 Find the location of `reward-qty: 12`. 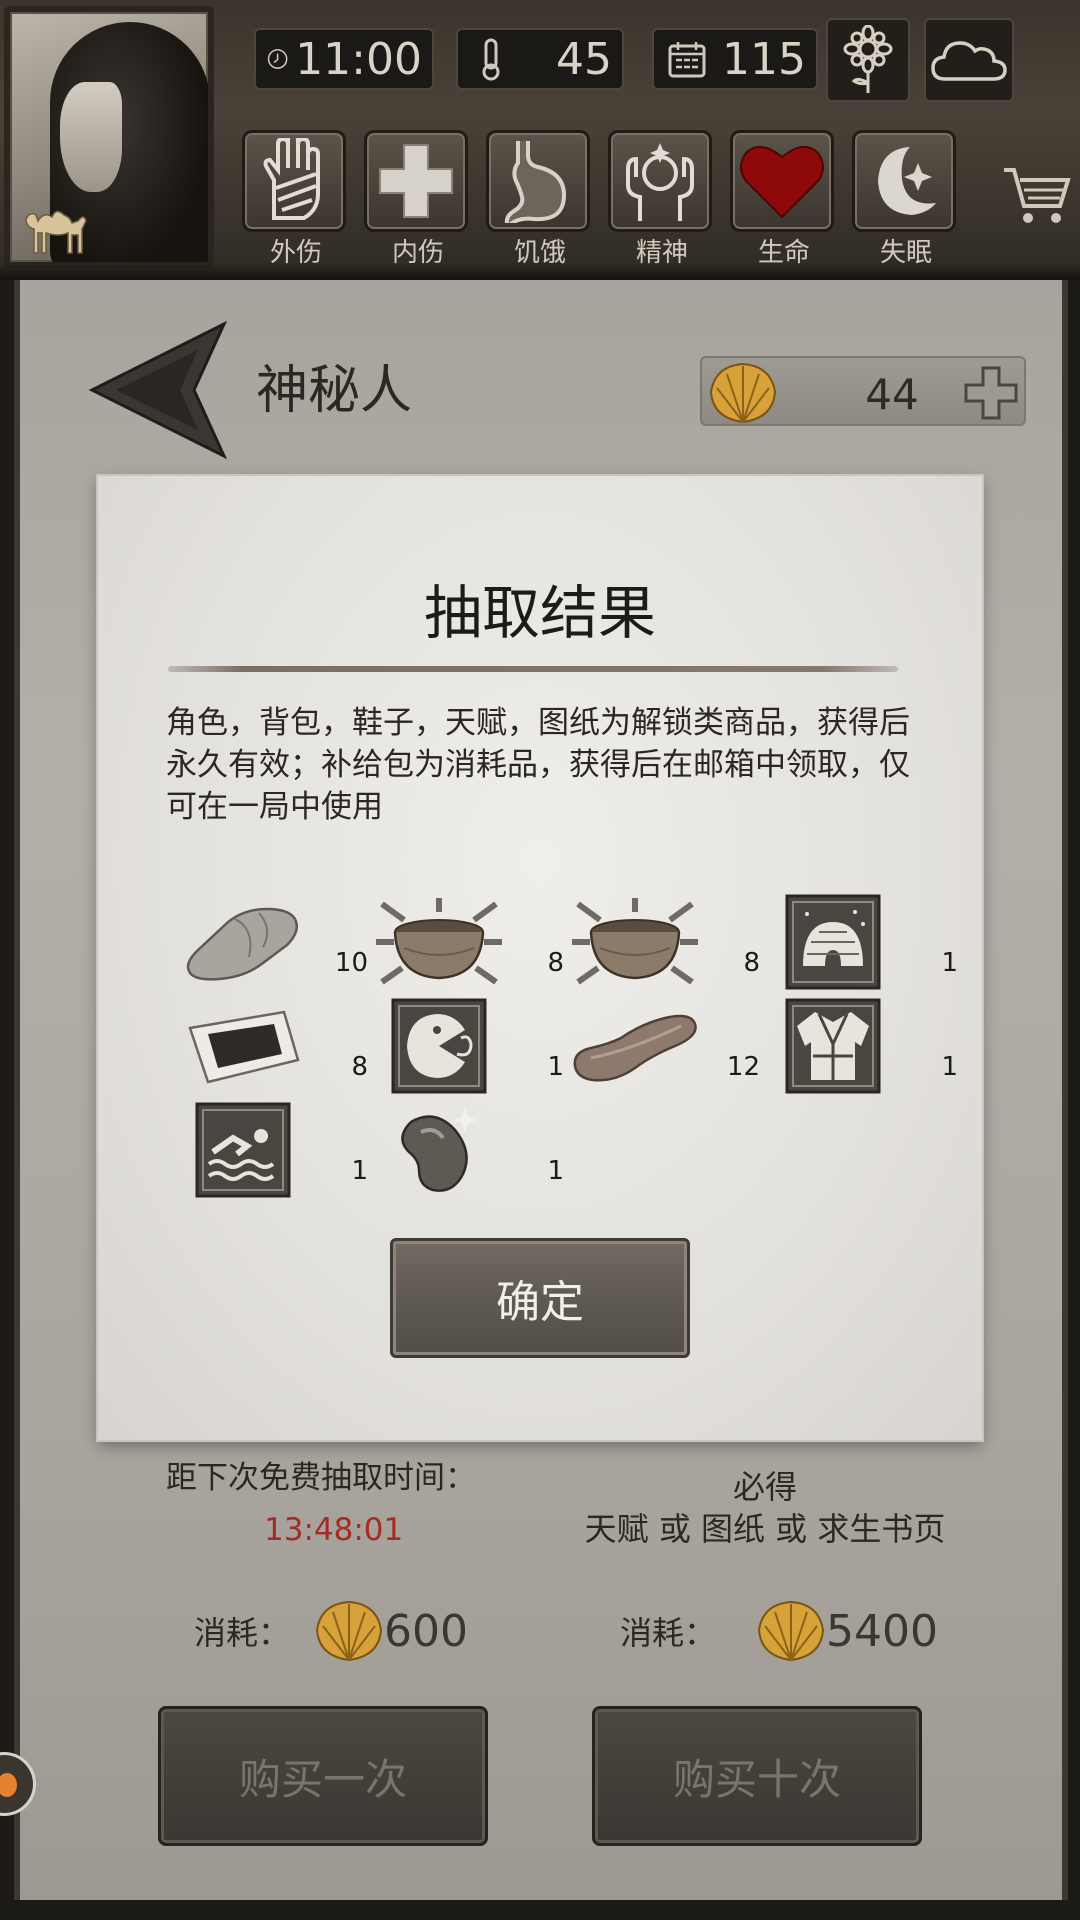

reward-qty: 12 is located at coordinates (743, 1067).